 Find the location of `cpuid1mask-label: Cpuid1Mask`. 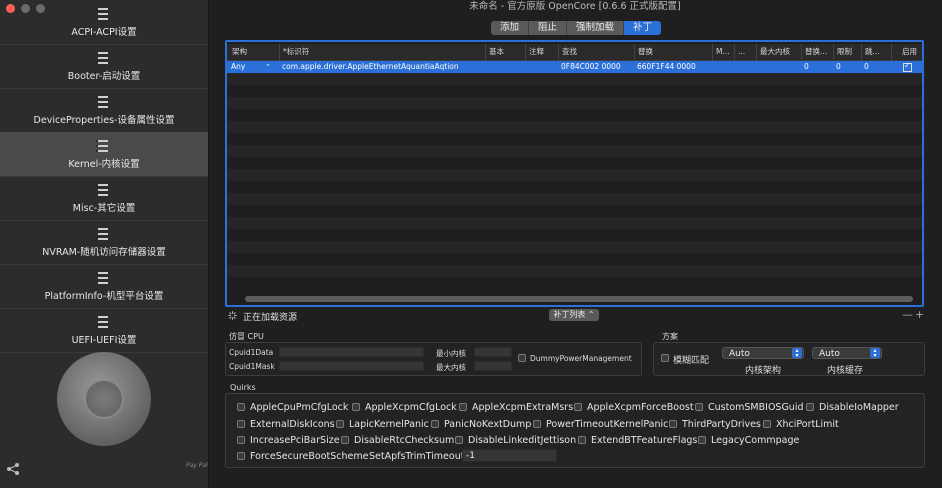

cpuid1mask-label: Cpuid1Mask is located at coordinates (252, 366).